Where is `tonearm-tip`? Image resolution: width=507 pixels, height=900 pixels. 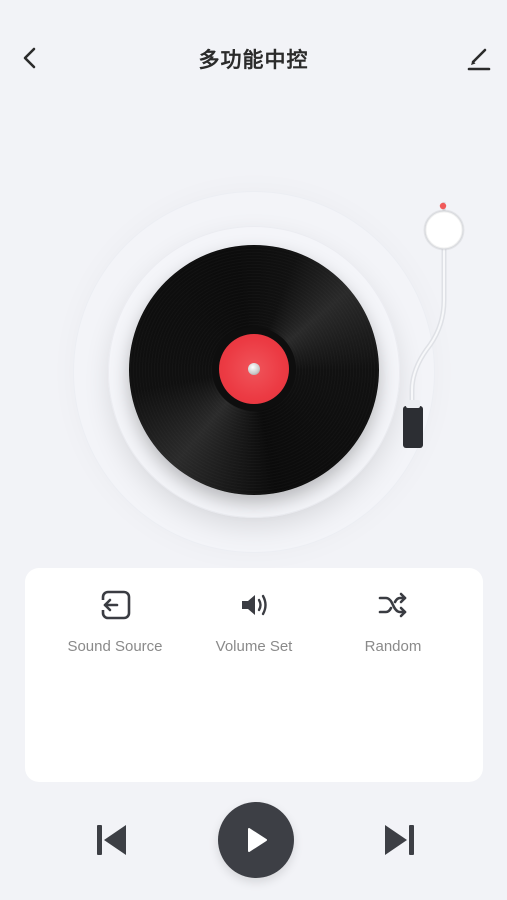 tonearm-tip is located at coordinates (443, 206).